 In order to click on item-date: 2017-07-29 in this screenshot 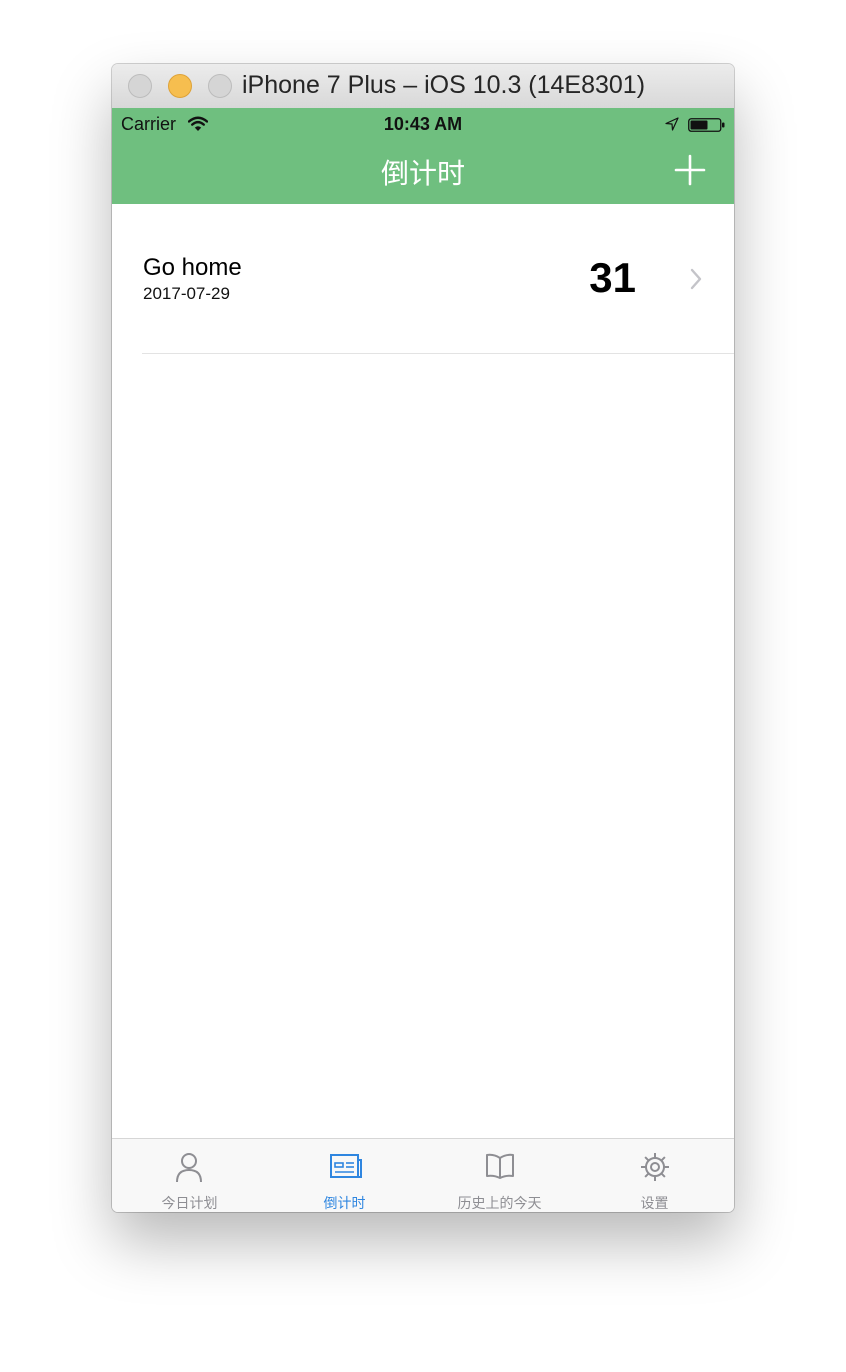, I will do `click(186, 293)`.